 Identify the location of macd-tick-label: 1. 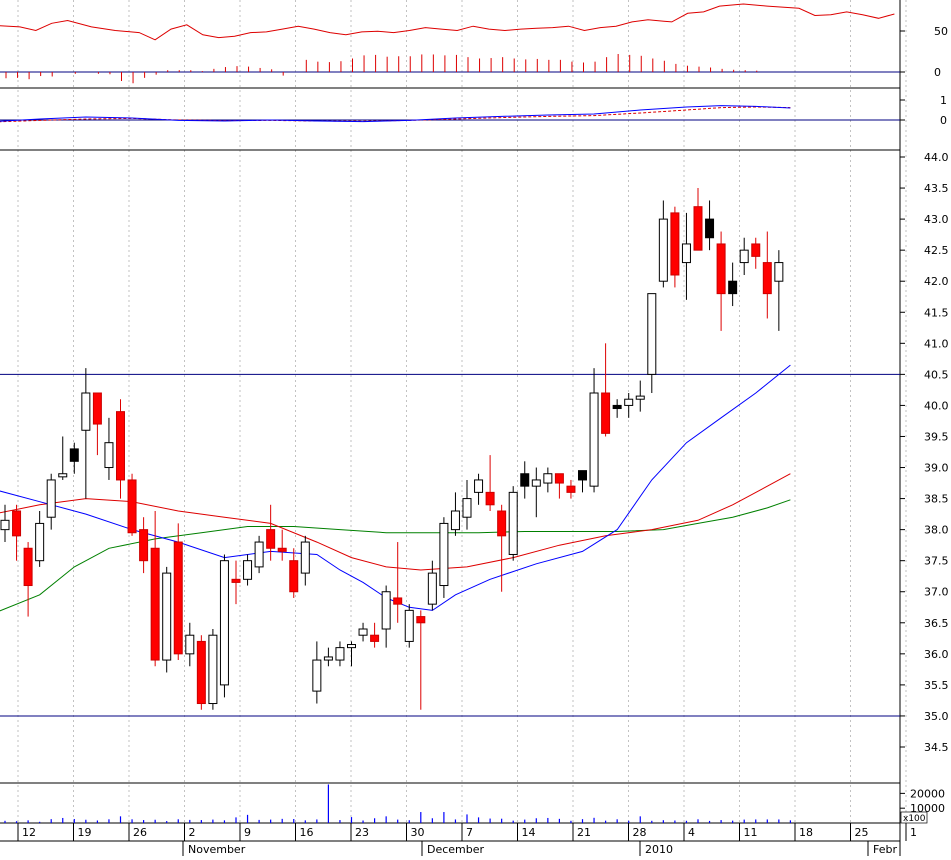
(943, 100).